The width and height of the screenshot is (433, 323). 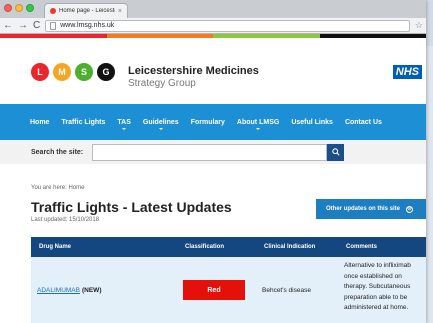 I want to click on browser-toolbar: ← → C www.lmsg.nhs.uk ☆, so click(x=213, y=26).